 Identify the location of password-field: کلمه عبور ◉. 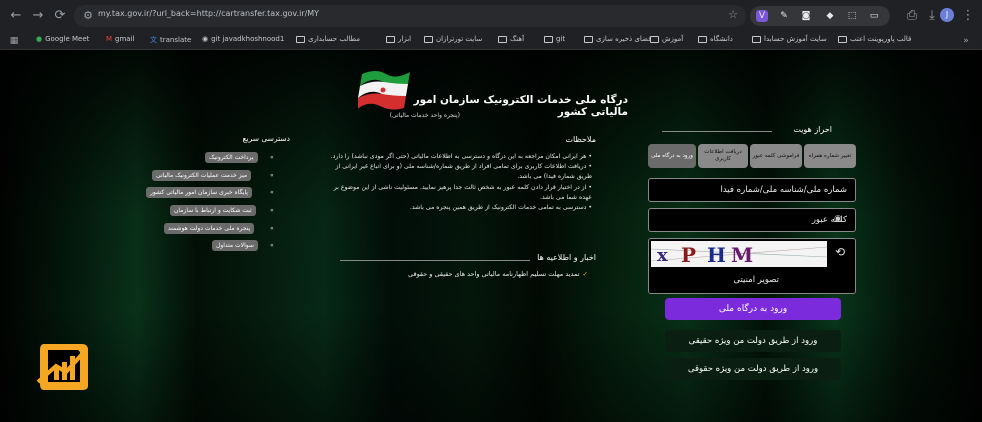
(752, 220).